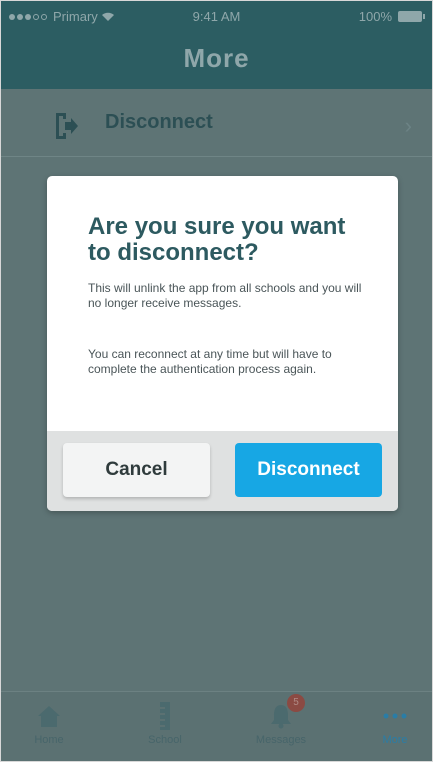 This screenshot has height=762, width=433. What do you see at coordinates (281, 740) in the screenshot?
I see `tab-label: Messages` at bounding box center [281, 740].